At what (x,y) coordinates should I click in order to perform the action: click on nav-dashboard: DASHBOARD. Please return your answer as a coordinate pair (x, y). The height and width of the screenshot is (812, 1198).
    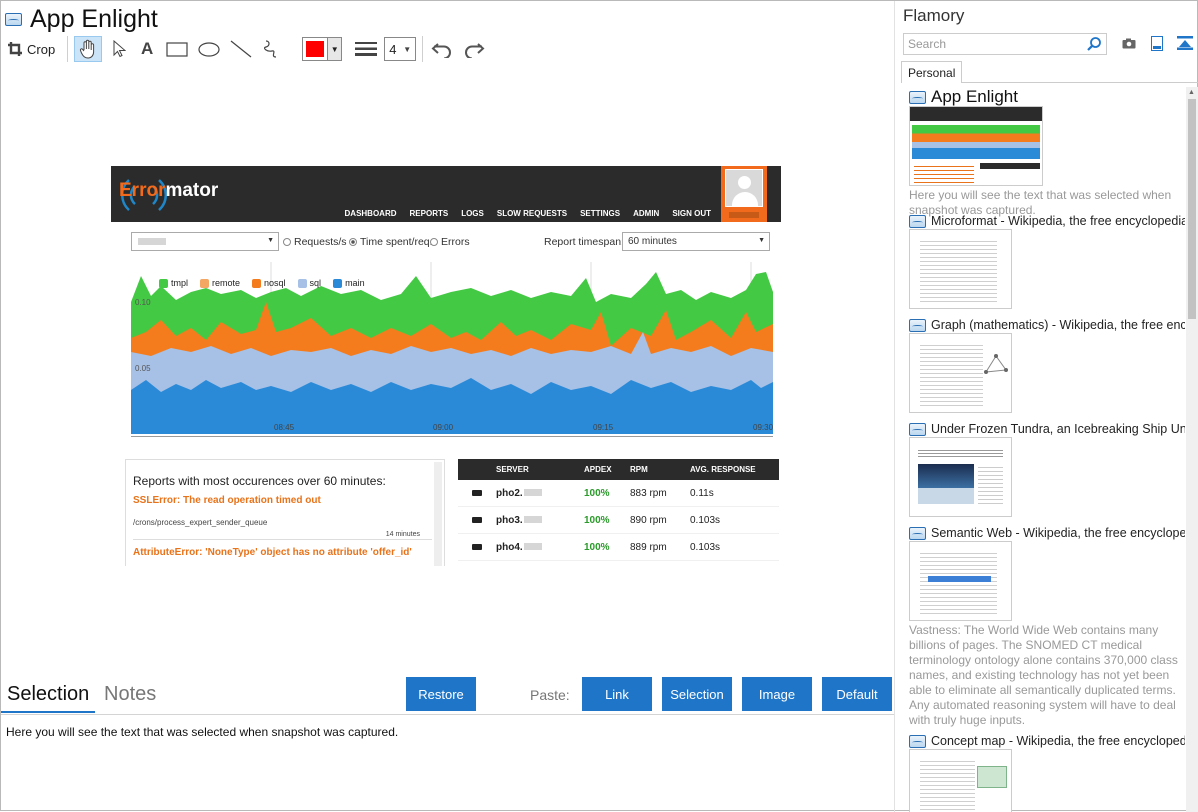
    Looking at the image, I should click on (370, 213).